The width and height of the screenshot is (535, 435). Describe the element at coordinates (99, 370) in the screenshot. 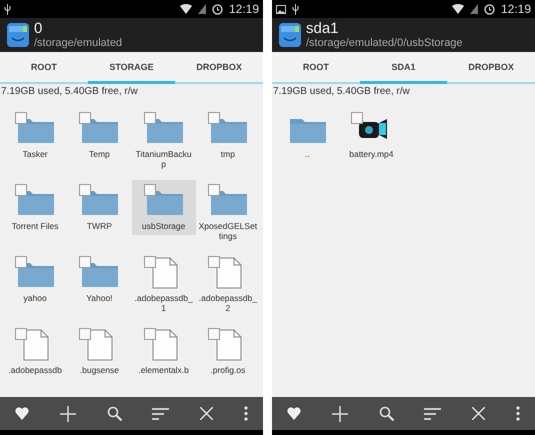

I see `file-name: .bugsense` at that location.